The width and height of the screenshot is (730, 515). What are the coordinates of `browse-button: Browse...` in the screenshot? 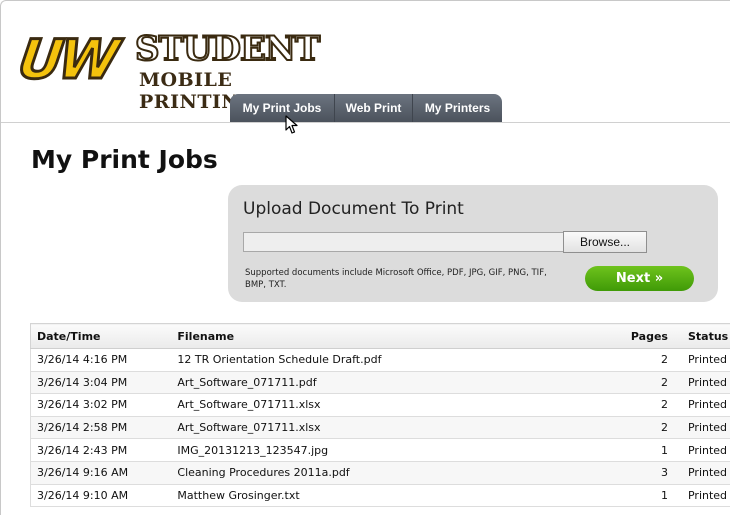 It's located at (605, 242).